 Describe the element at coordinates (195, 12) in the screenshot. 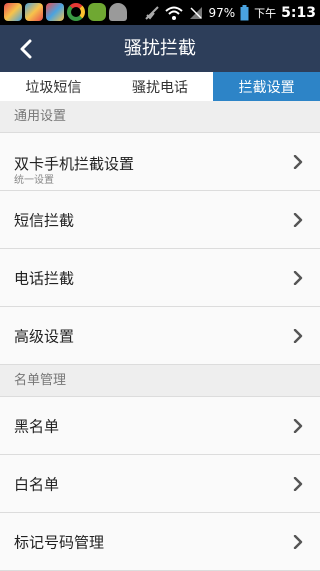

I see `no-signal-icon` at that location.